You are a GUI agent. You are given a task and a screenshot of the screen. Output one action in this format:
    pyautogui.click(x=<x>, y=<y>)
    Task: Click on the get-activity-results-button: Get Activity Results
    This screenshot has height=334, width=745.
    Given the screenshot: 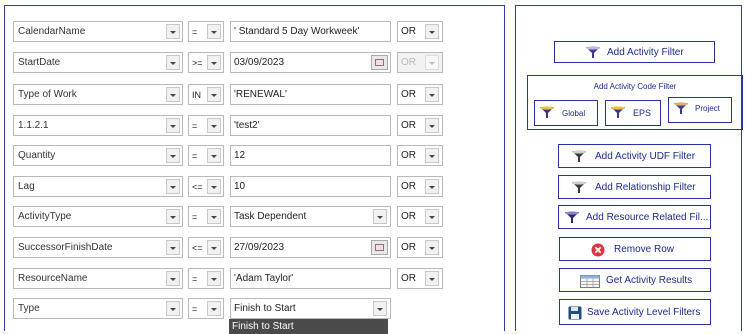 What is the action you would take?
    pyautogui.click(x=635, y=280)
    